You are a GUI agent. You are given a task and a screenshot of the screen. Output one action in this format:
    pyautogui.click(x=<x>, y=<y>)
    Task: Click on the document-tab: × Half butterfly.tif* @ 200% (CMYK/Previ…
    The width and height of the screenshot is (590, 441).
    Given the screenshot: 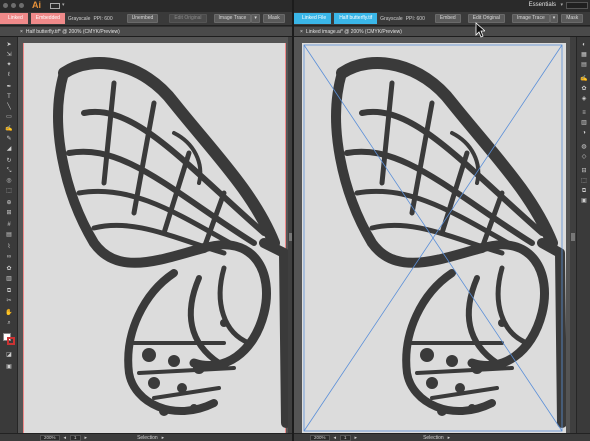 What is the action you would take?
    pyautogui.click(x=147, y=32)
    